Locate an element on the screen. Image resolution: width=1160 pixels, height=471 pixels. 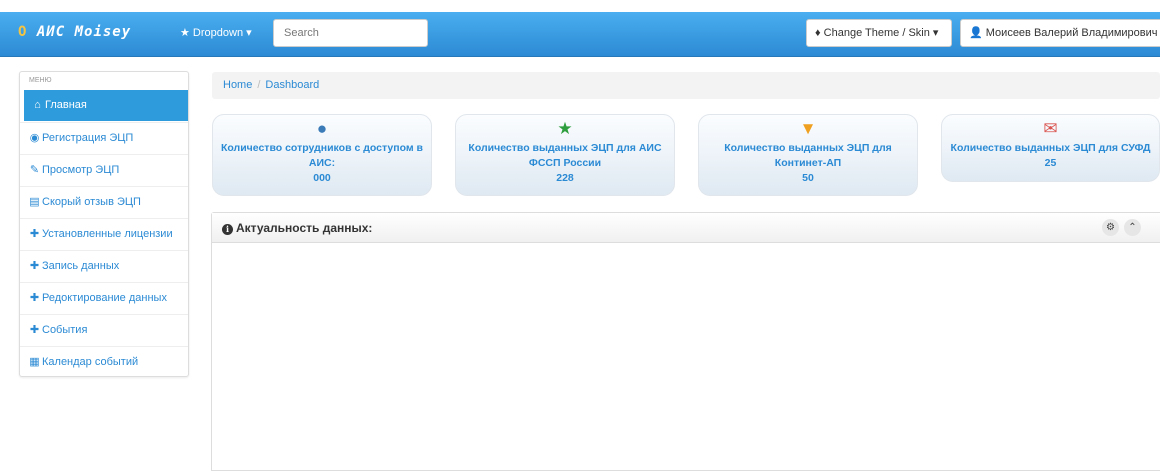
cart-icon: ▼ is located at coordinates (808, 128).